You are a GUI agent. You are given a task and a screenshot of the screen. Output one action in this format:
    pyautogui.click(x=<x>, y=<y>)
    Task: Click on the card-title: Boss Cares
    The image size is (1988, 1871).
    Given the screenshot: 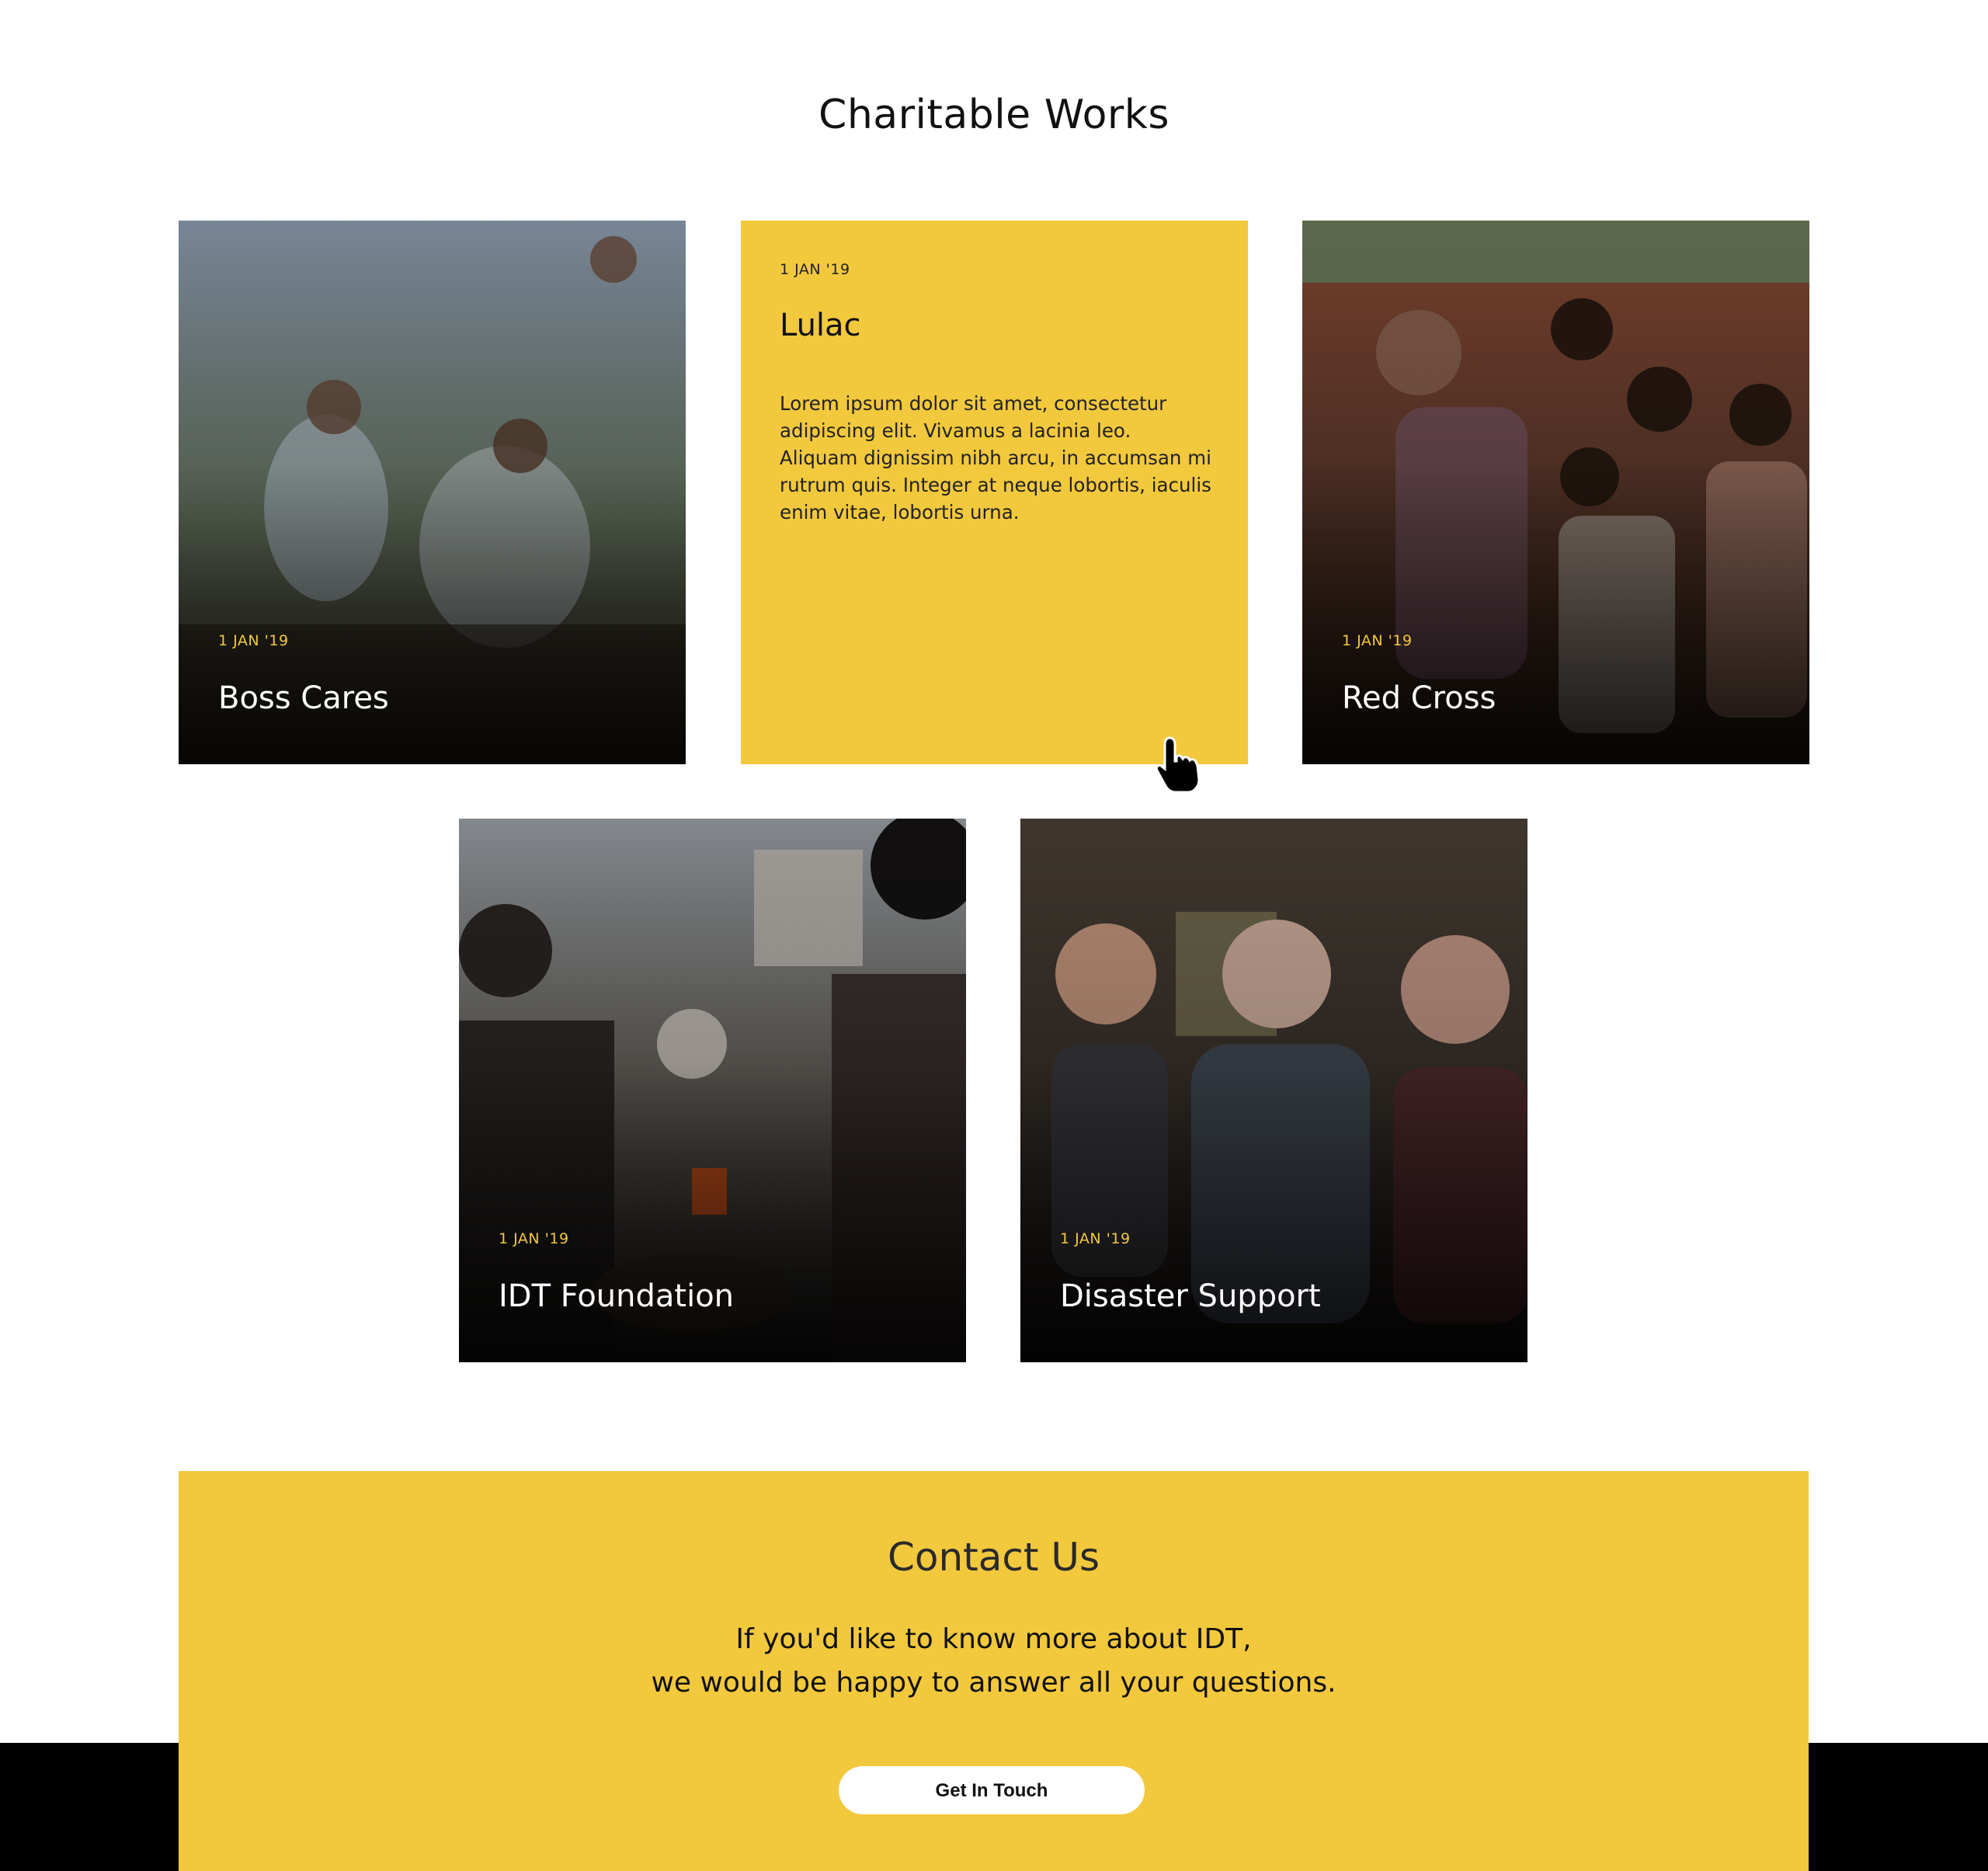 What is the action you would take?
    pyautogui.click(x=303, y=698)
    